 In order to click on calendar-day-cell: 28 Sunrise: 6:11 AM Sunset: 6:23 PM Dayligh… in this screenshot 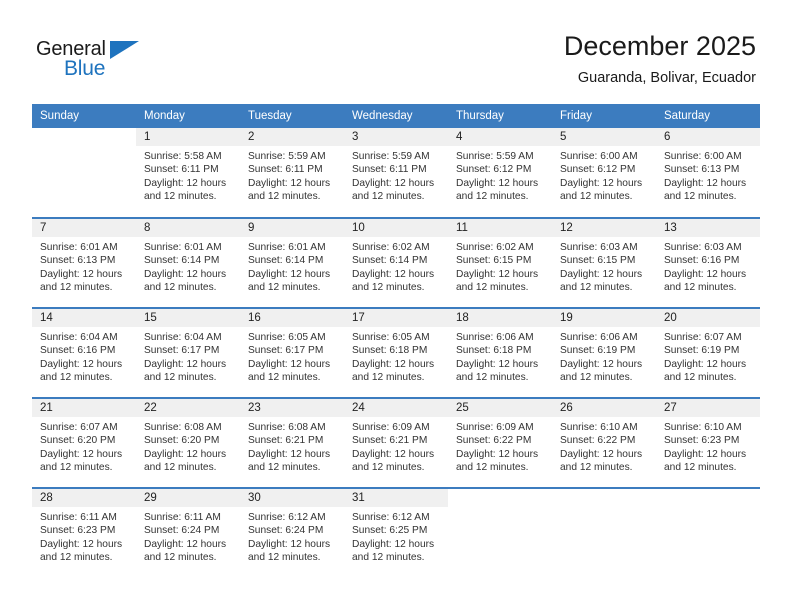, I will do `click(84, 532)`.